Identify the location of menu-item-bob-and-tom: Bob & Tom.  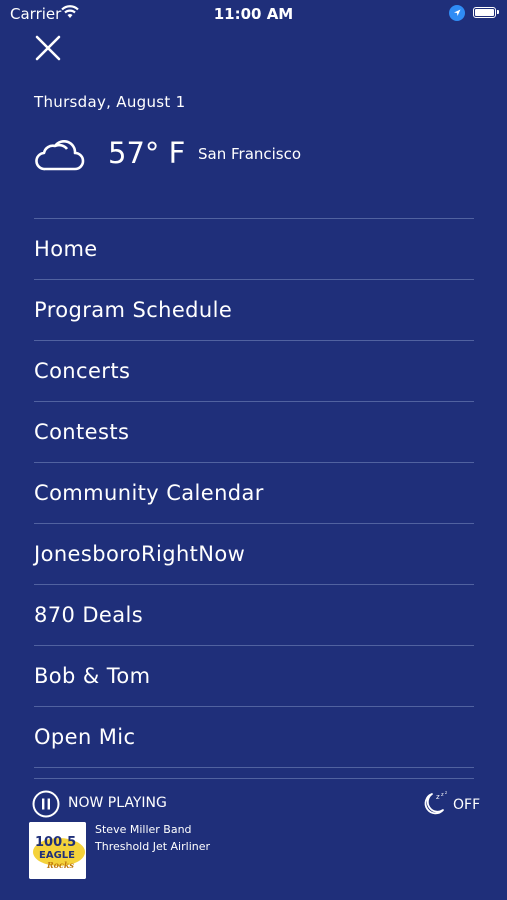
(254, 675).